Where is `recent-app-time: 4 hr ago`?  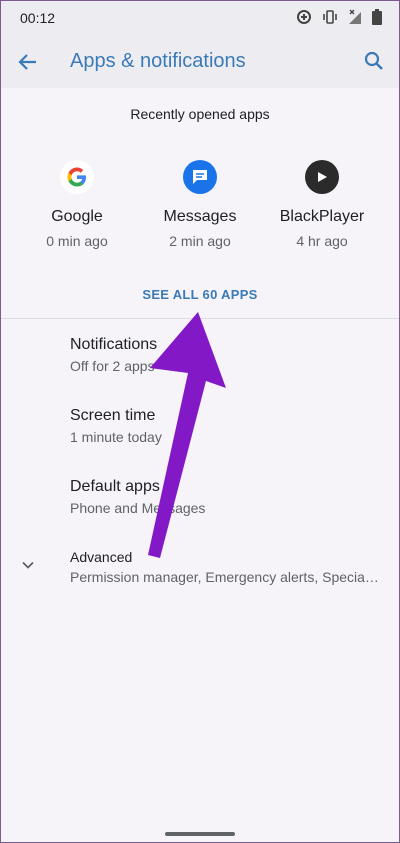 recent-app-time: 4 hr ago is located at coordinates (322, 241).